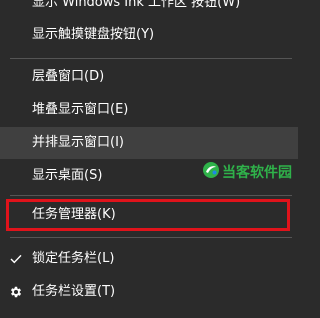  I want to click on menu-item-lock-taskbar: 锁定任务栏(L), so click(149, 259).